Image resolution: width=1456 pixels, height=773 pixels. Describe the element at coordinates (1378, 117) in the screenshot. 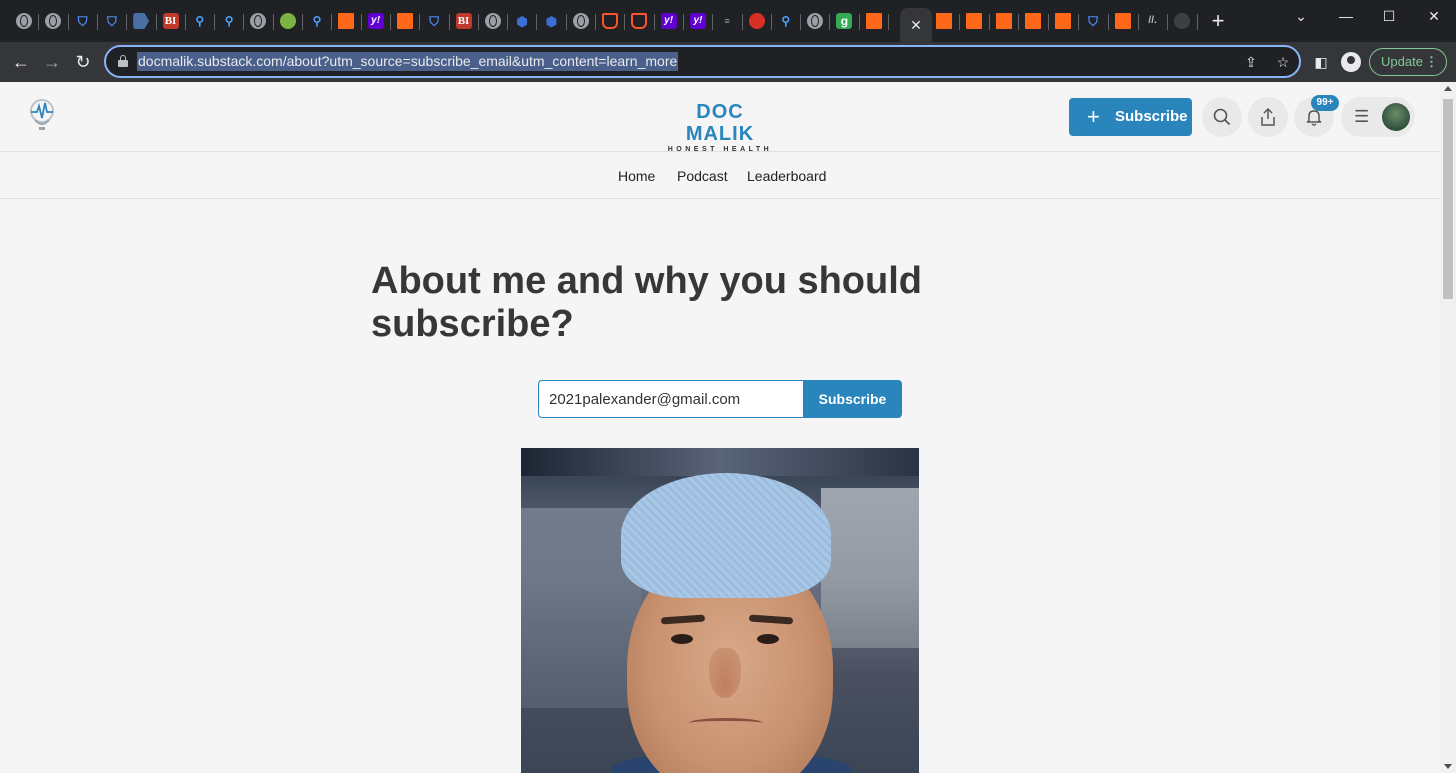

I see `user-menu-button: ☰` at that location.